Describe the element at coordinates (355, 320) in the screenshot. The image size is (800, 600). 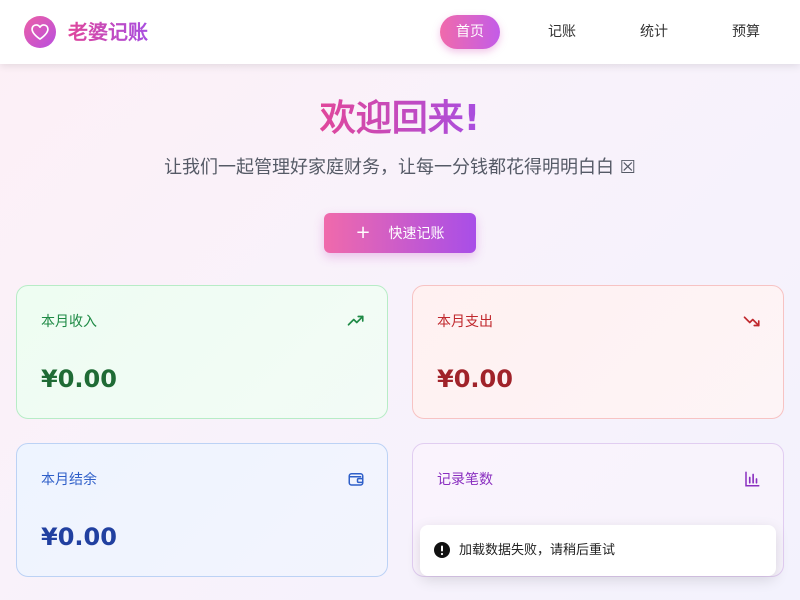
I see `trending-up-icon` at that location.